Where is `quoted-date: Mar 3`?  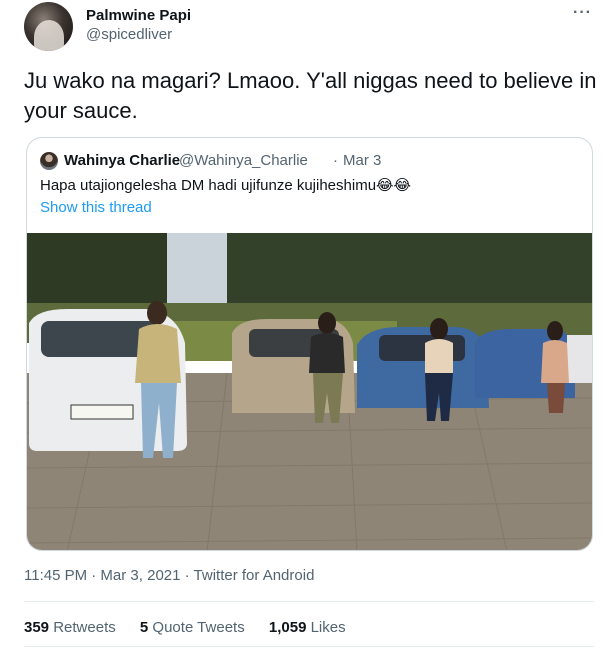 quoted-date: Mar 3 is located at coordinates (362, 160).